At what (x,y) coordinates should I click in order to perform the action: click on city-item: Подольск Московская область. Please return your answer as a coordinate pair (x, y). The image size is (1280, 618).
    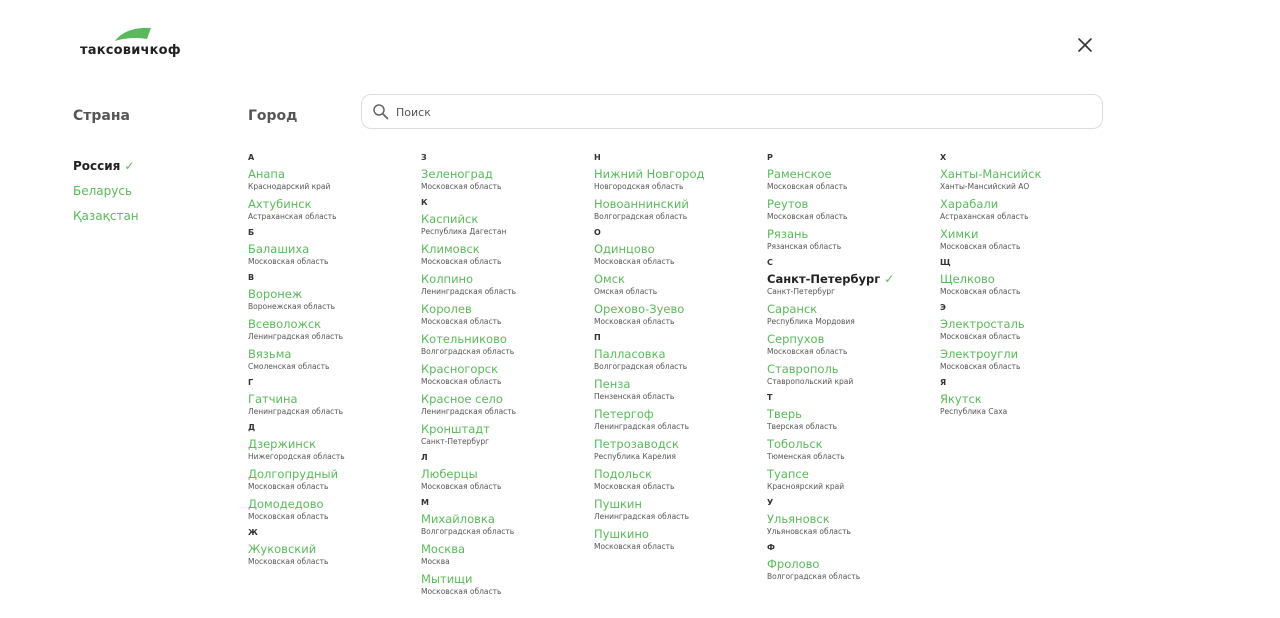
    Looking at the image, I should click on (680, 482).